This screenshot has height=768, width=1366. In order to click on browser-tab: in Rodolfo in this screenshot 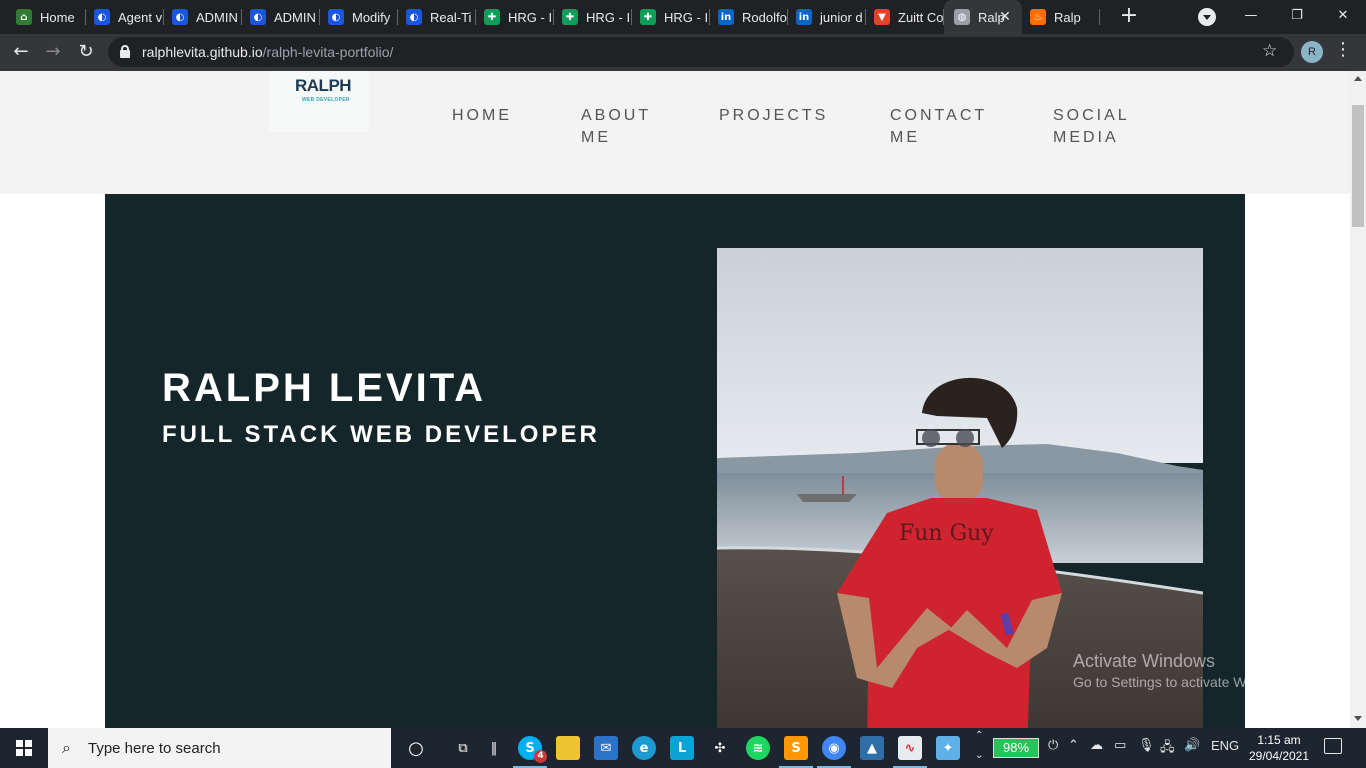, I will do `click(749, 17)`.